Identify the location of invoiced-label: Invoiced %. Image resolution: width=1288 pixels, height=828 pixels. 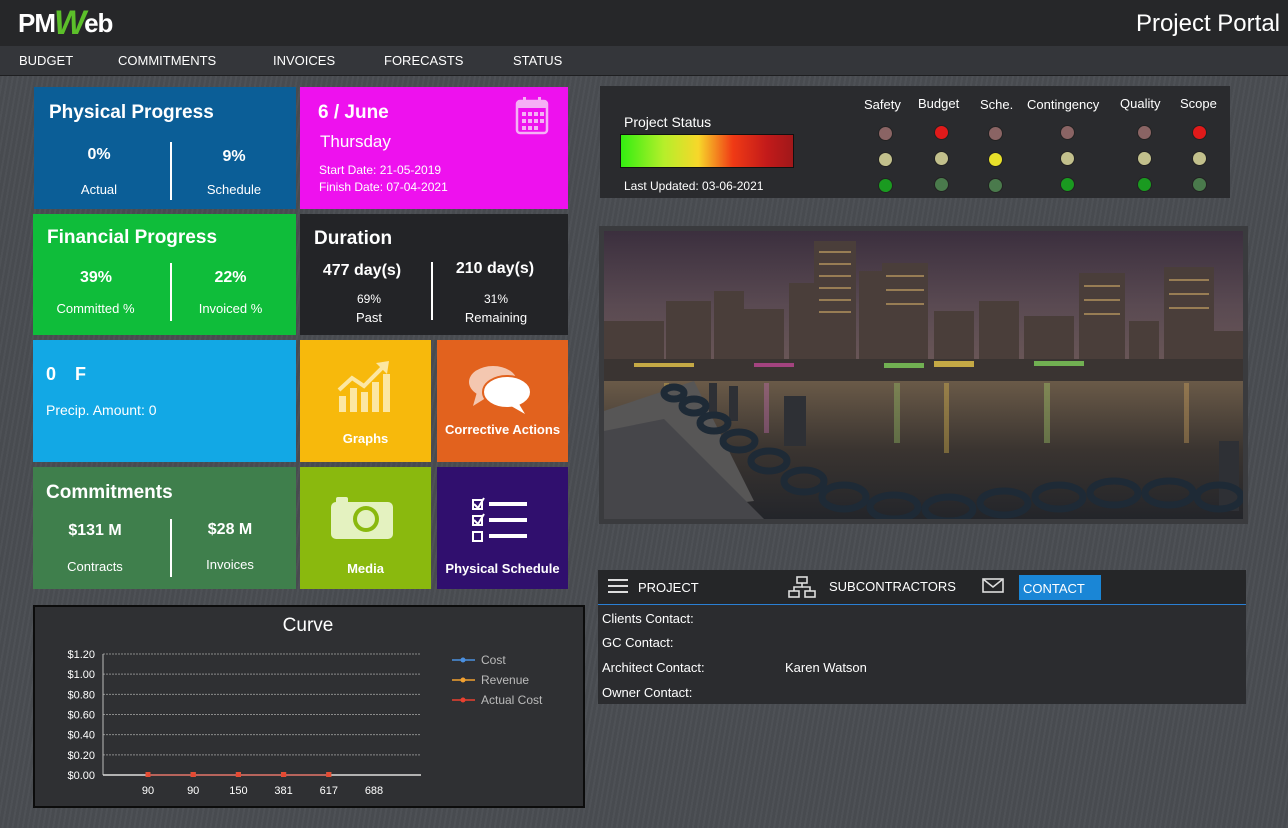
(230, 308).